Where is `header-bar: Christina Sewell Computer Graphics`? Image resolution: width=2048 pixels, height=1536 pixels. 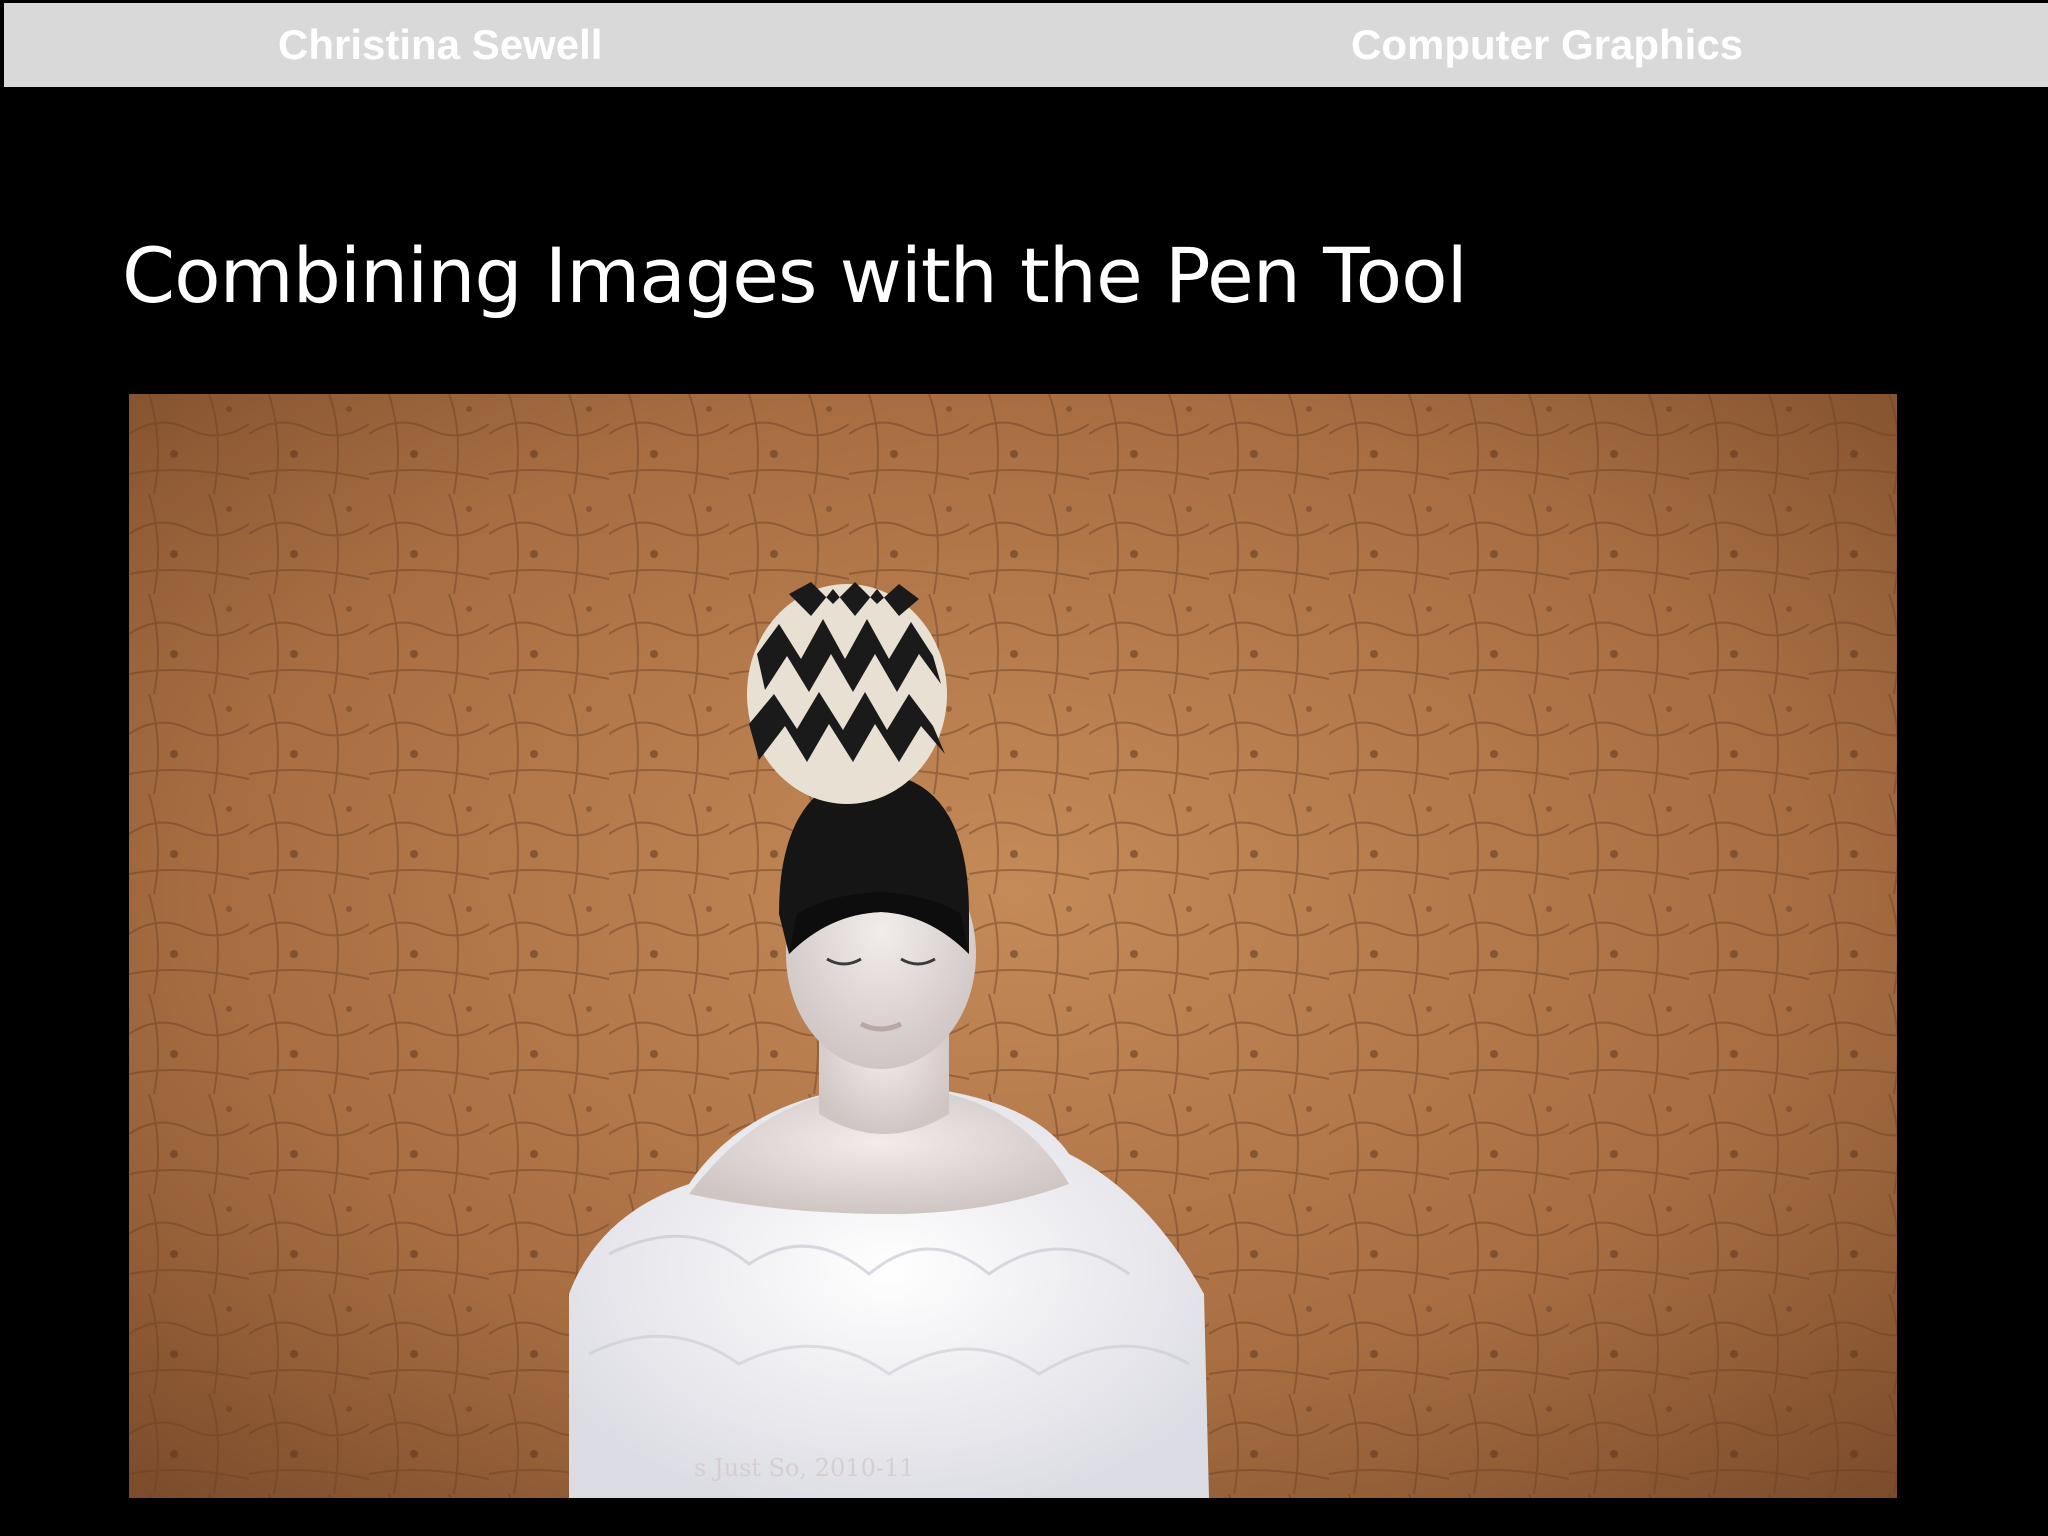
header-bar: Christina Sewell Computer Graphics is located at coordinates (1026, 45).